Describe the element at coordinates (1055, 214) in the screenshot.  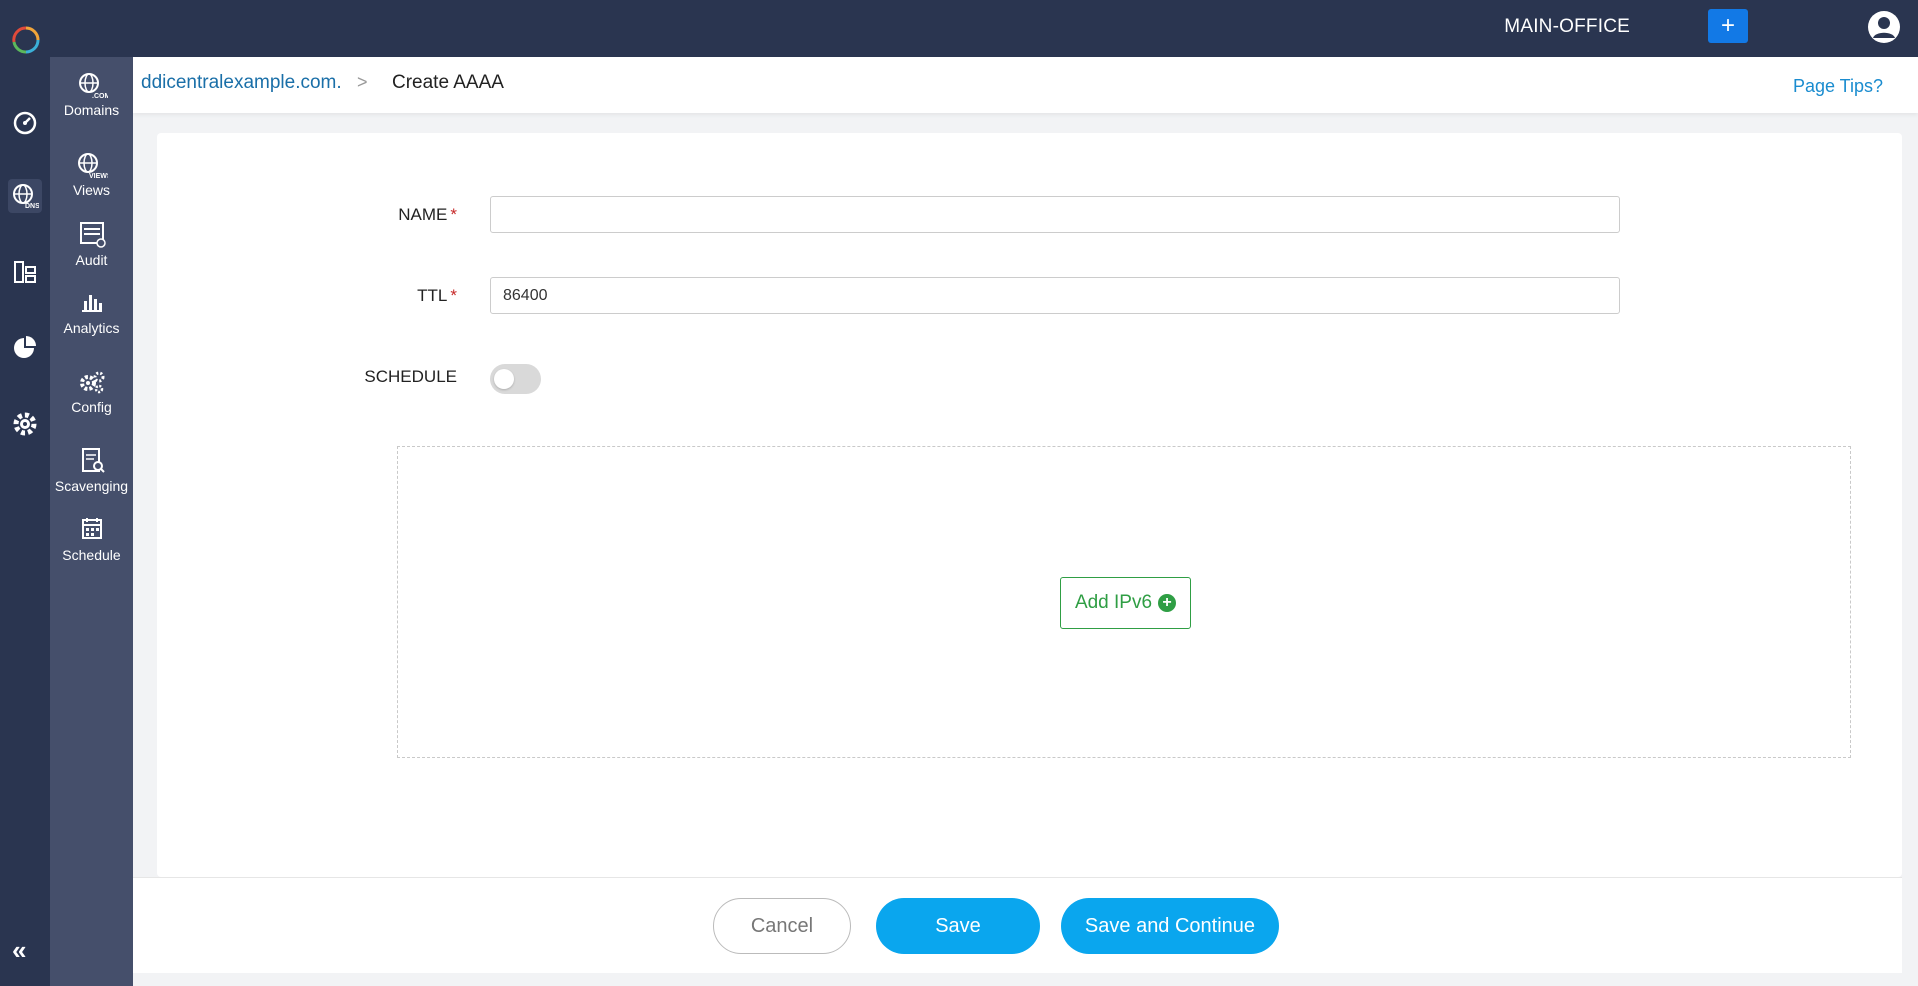
I see `name-input` at that location.